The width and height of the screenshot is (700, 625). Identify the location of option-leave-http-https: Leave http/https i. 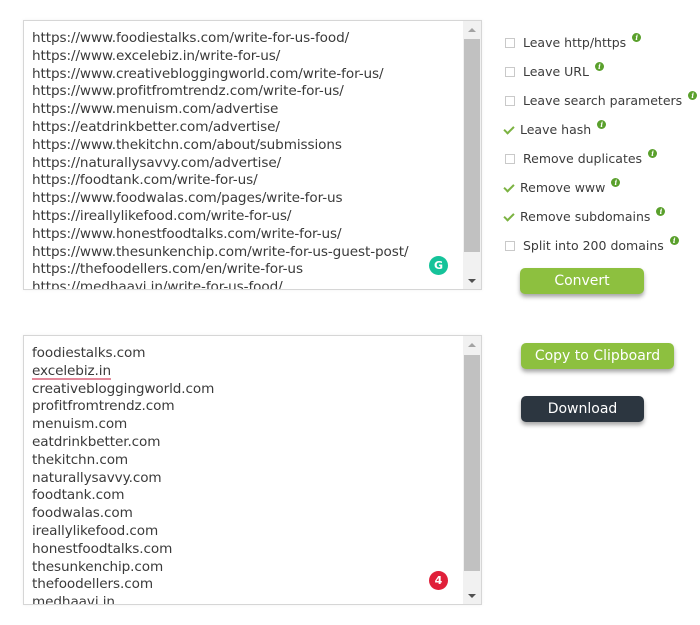
(600, 42).